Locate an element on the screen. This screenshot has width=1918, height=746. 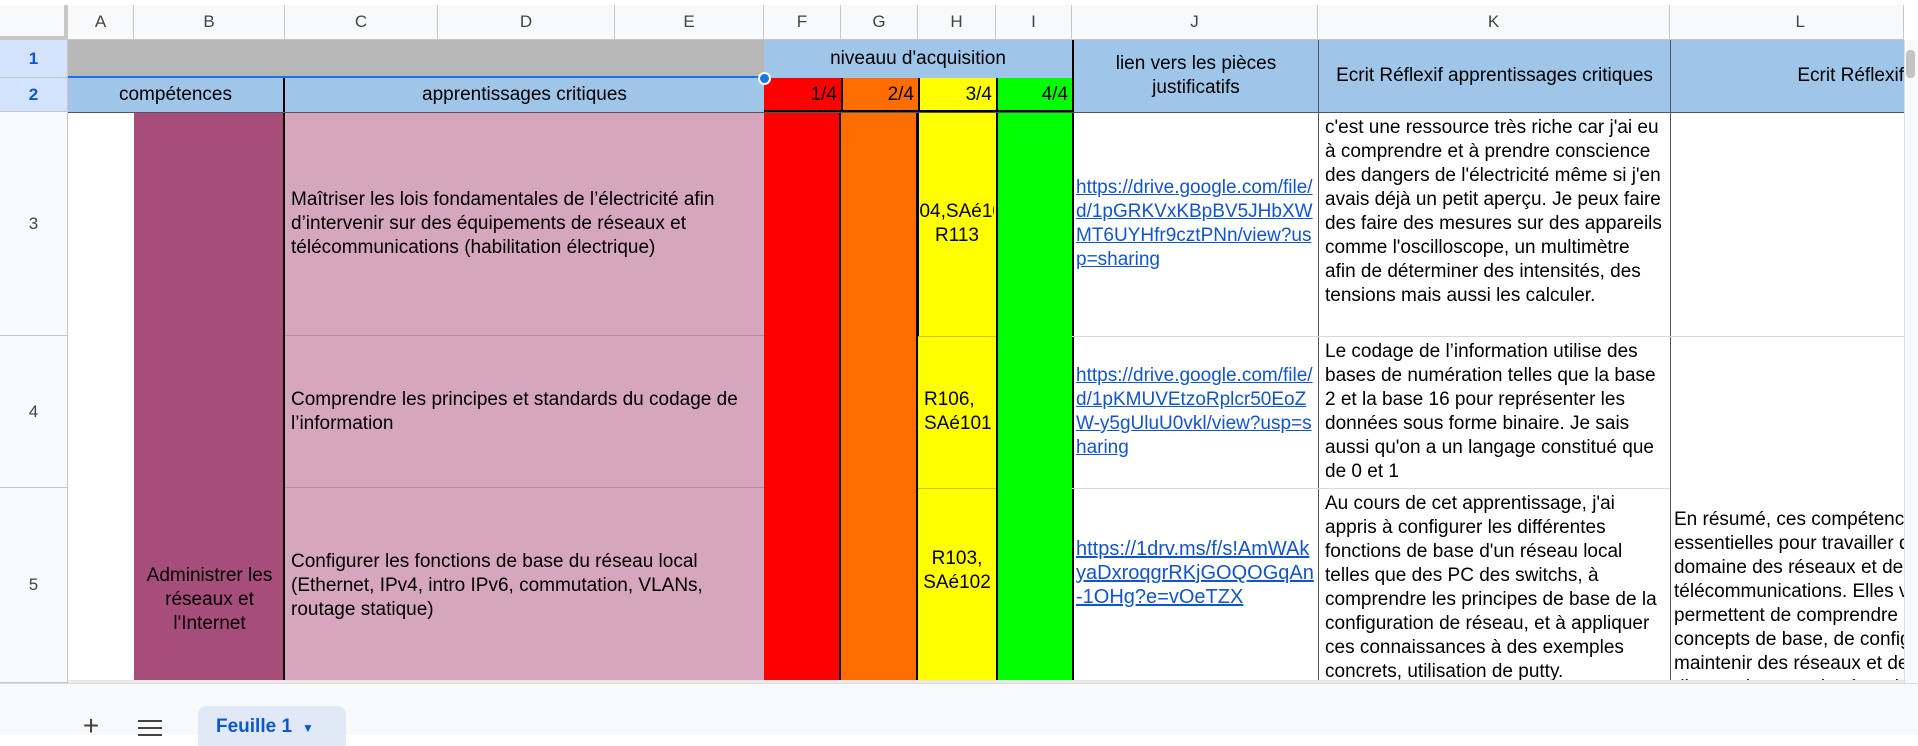
row-header-1: 1 is located at coordinates (34, 59).